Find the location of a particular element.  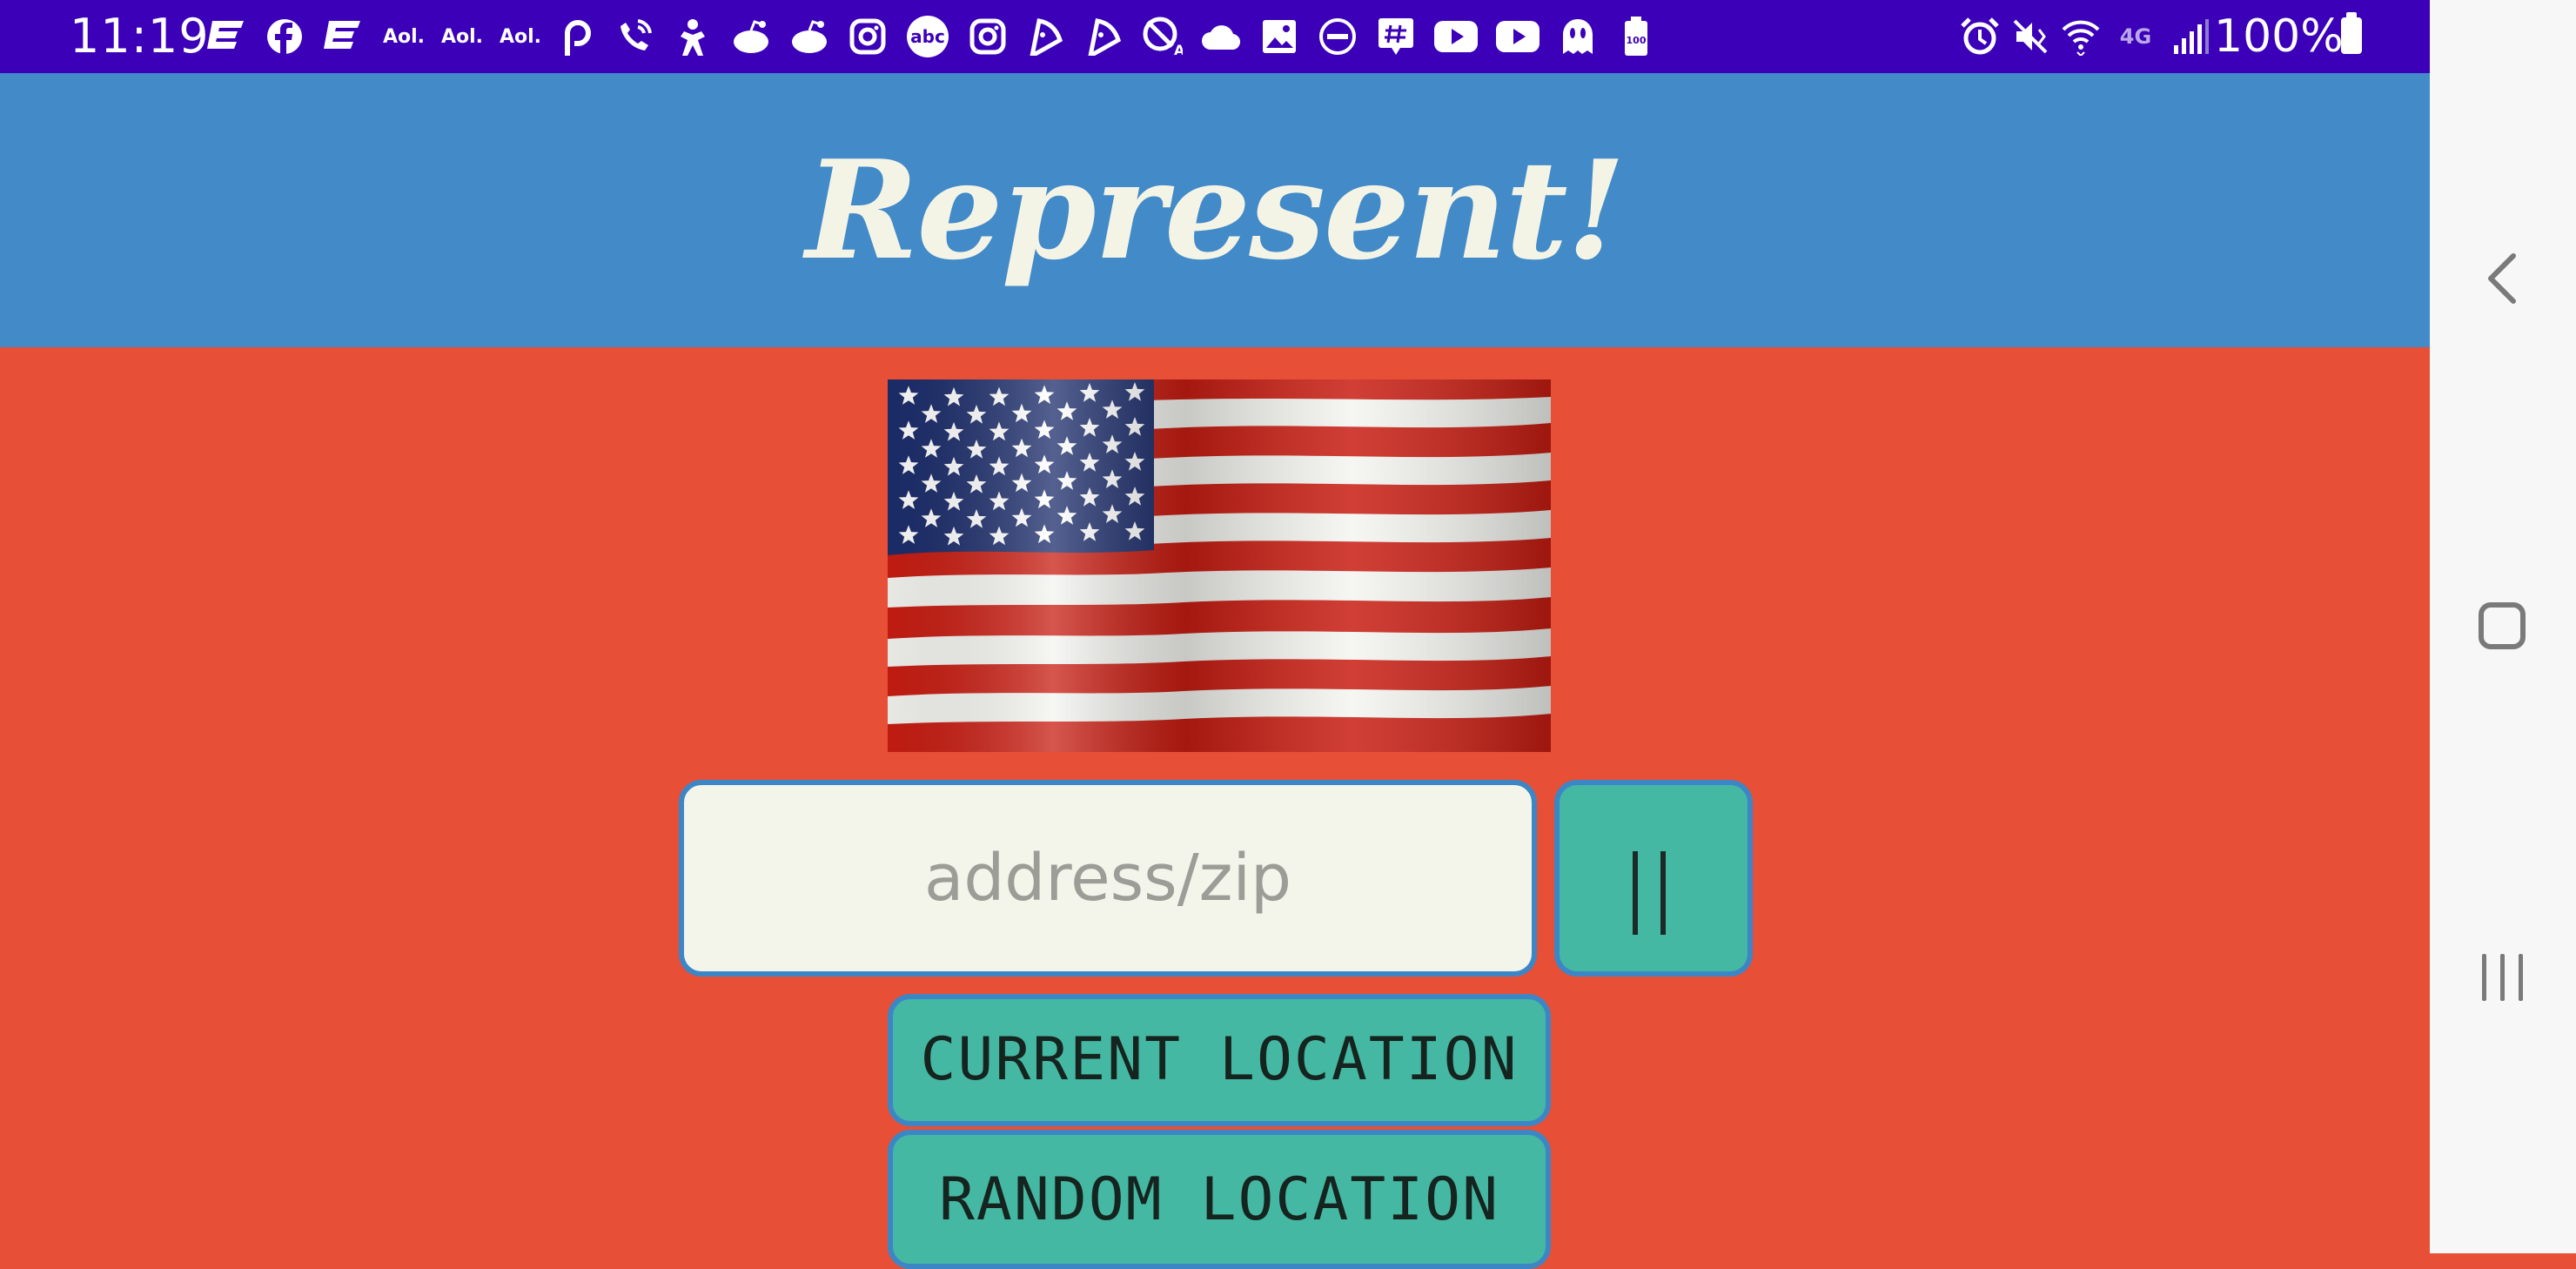

mute-vibrate-icon is located at coordinates (2030, 36).